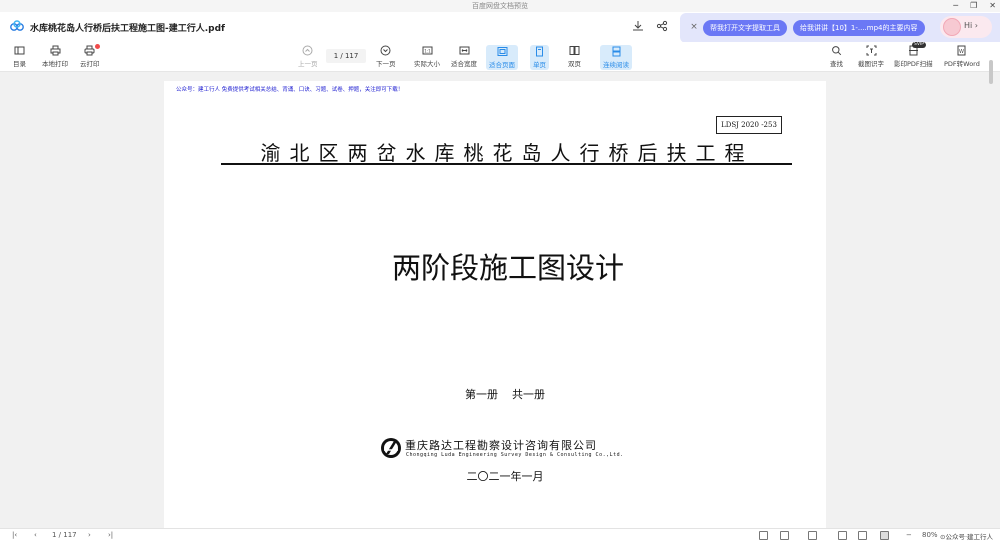 The height and width of the screenshot is (541, 1000). What do you see at coordinates (871, 64) in the screenshot?
I see `ocr-label: 截图识字` at bounding box center [871, 64].